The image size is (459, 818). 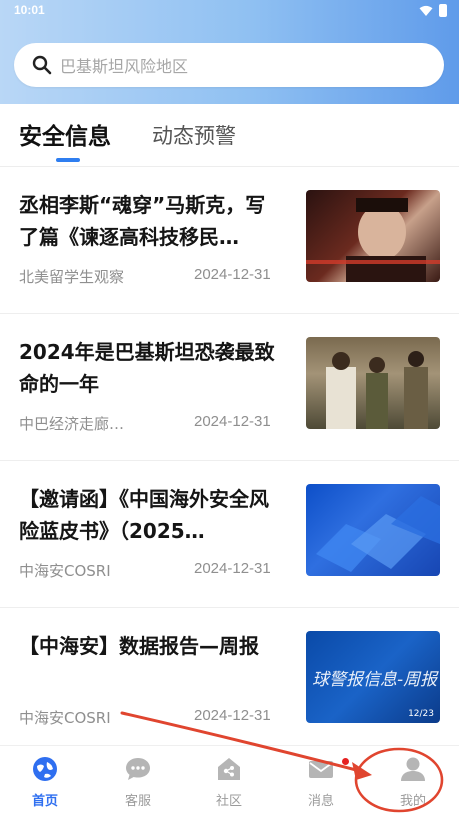 What do you see at coordinates (229, 769) in the screenshot?
I see `community-icon` at bounding box center [229, 769].